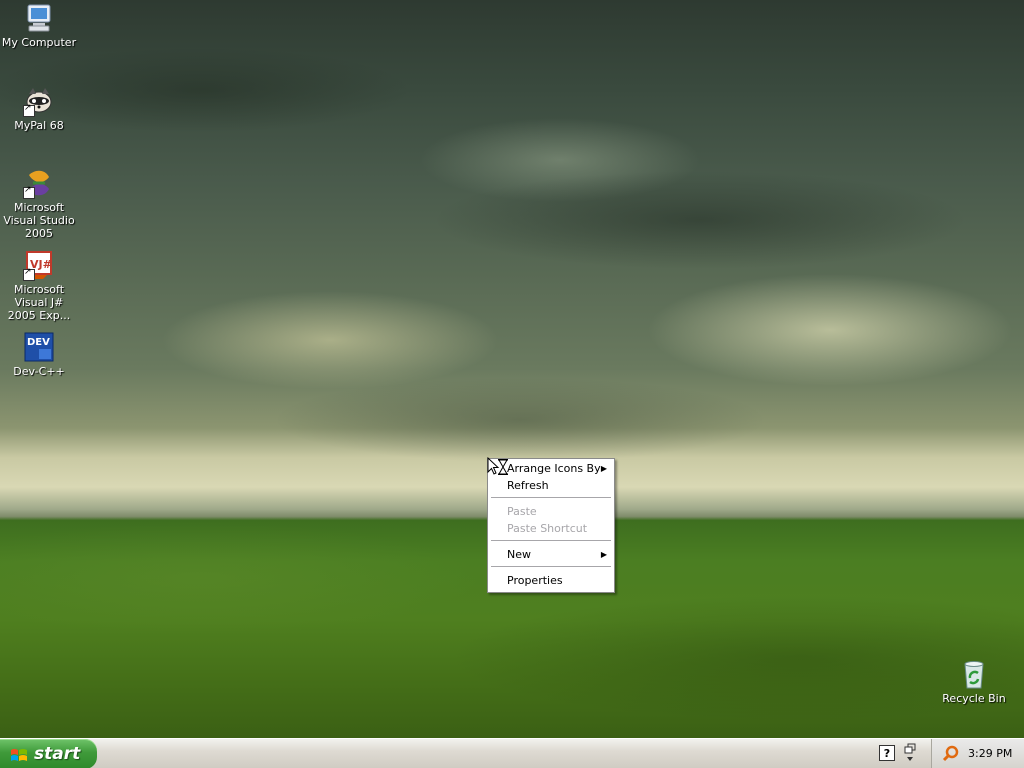  Describe the element at coordinates (519, 554) in the screenshot. I see `menu-item-label: New` at that location.